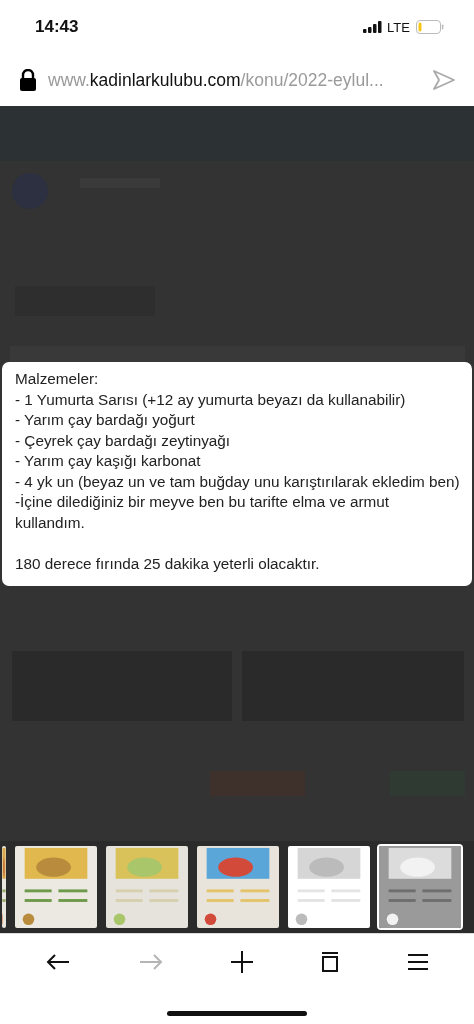 The height and width of the screenshot is (1024, 474). I want to click on forward-arrow-icon, so click(150, 962).